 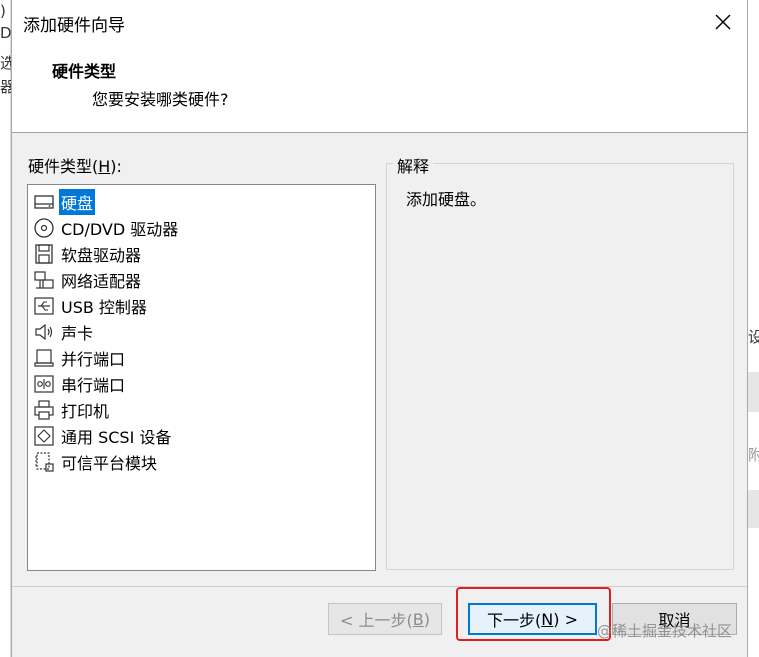 I want to click on list-item-label: 可信平台模块, so click(x=109, y=463).